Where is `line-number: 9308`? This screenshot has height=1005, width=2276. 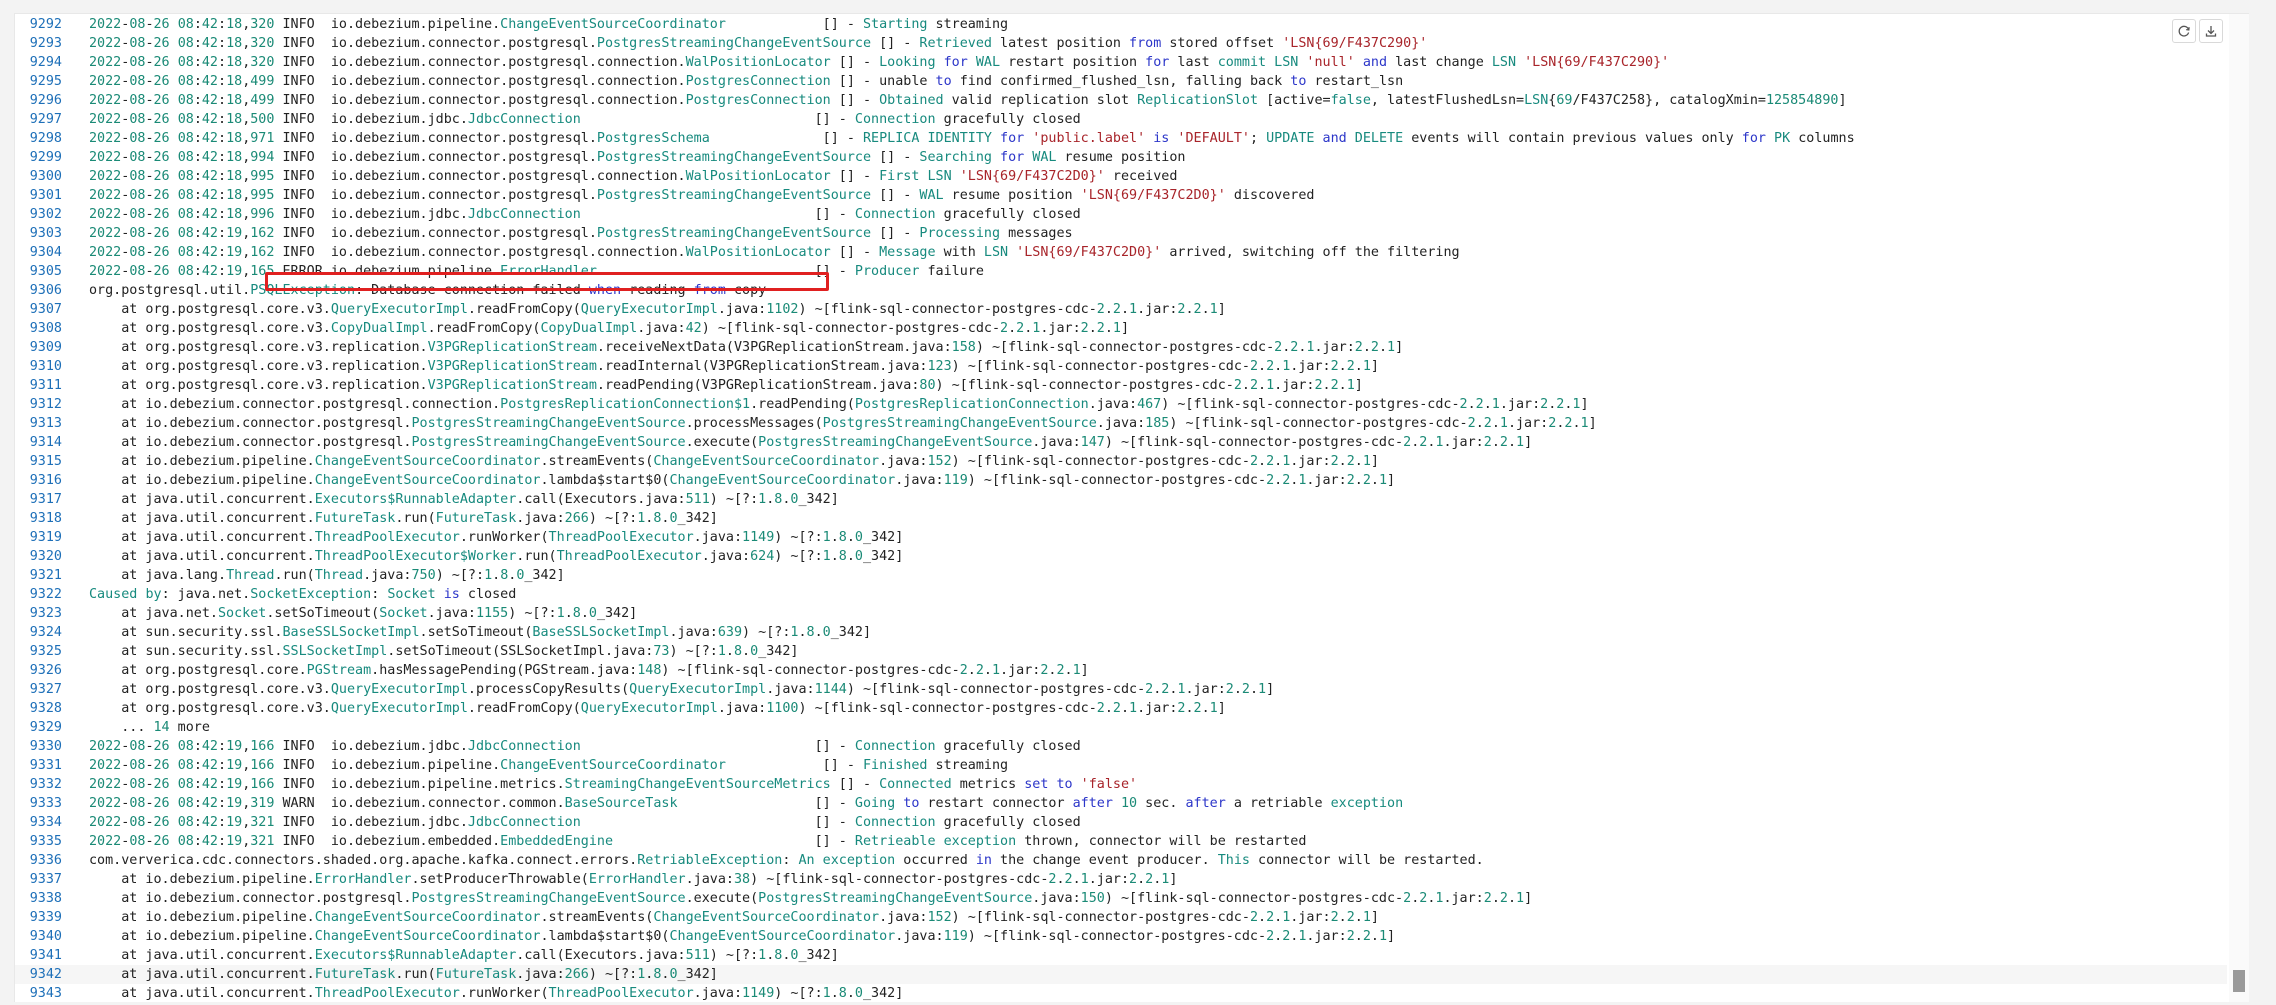
line-number: 9308 is located at coordinates (45, 328).